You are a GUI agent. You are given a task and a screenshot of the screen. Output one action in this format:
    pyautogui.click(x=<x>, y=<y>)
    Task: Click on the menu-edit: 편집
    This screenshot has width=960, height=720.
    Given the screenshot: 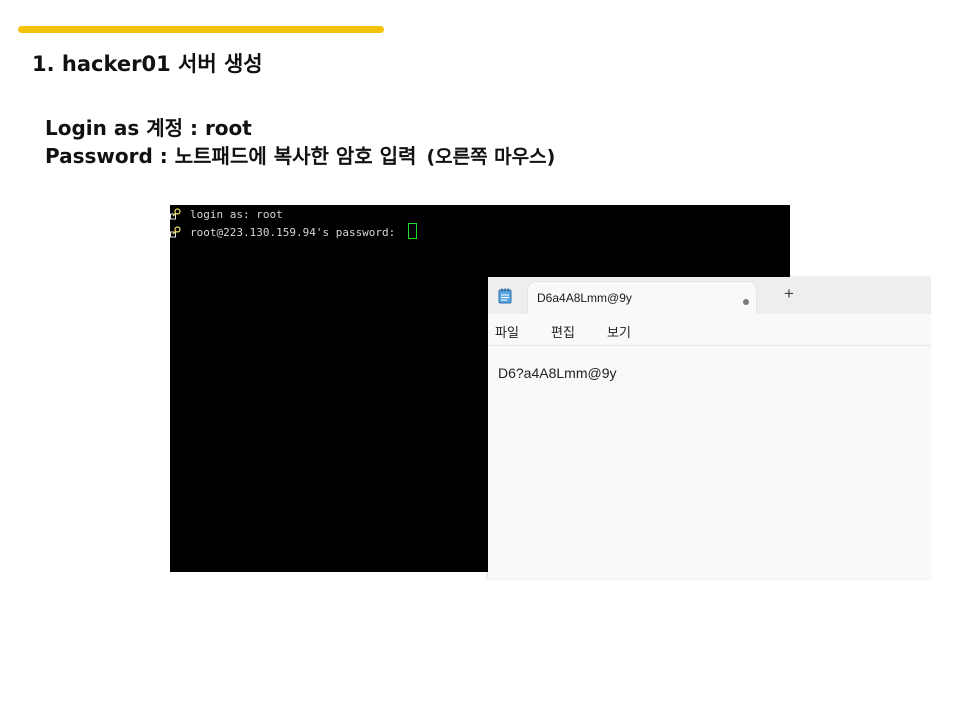 What is the action you would take?
    pyautogui.click(x=563, y=331)
    